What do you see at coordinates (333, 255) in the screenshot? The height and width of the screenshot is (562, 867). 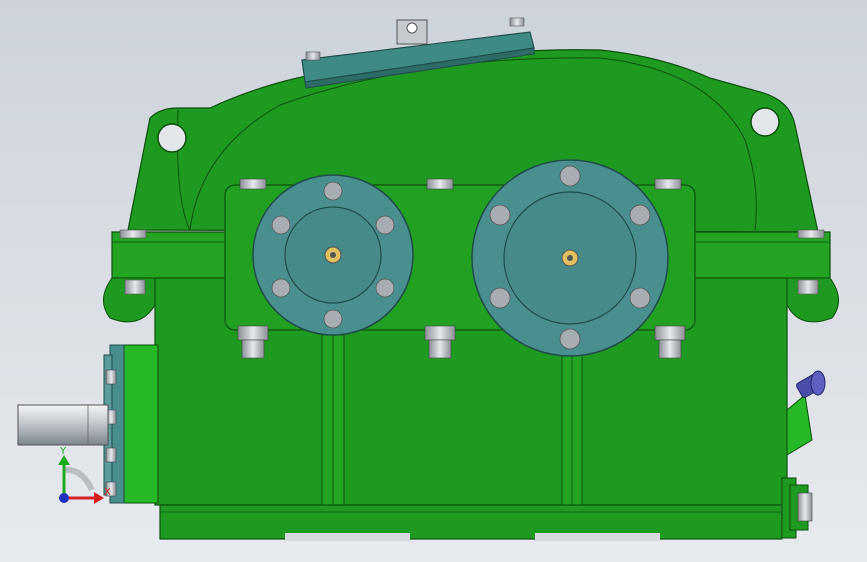 I see `bearing-cover-small` at bounding box center [333, 255].